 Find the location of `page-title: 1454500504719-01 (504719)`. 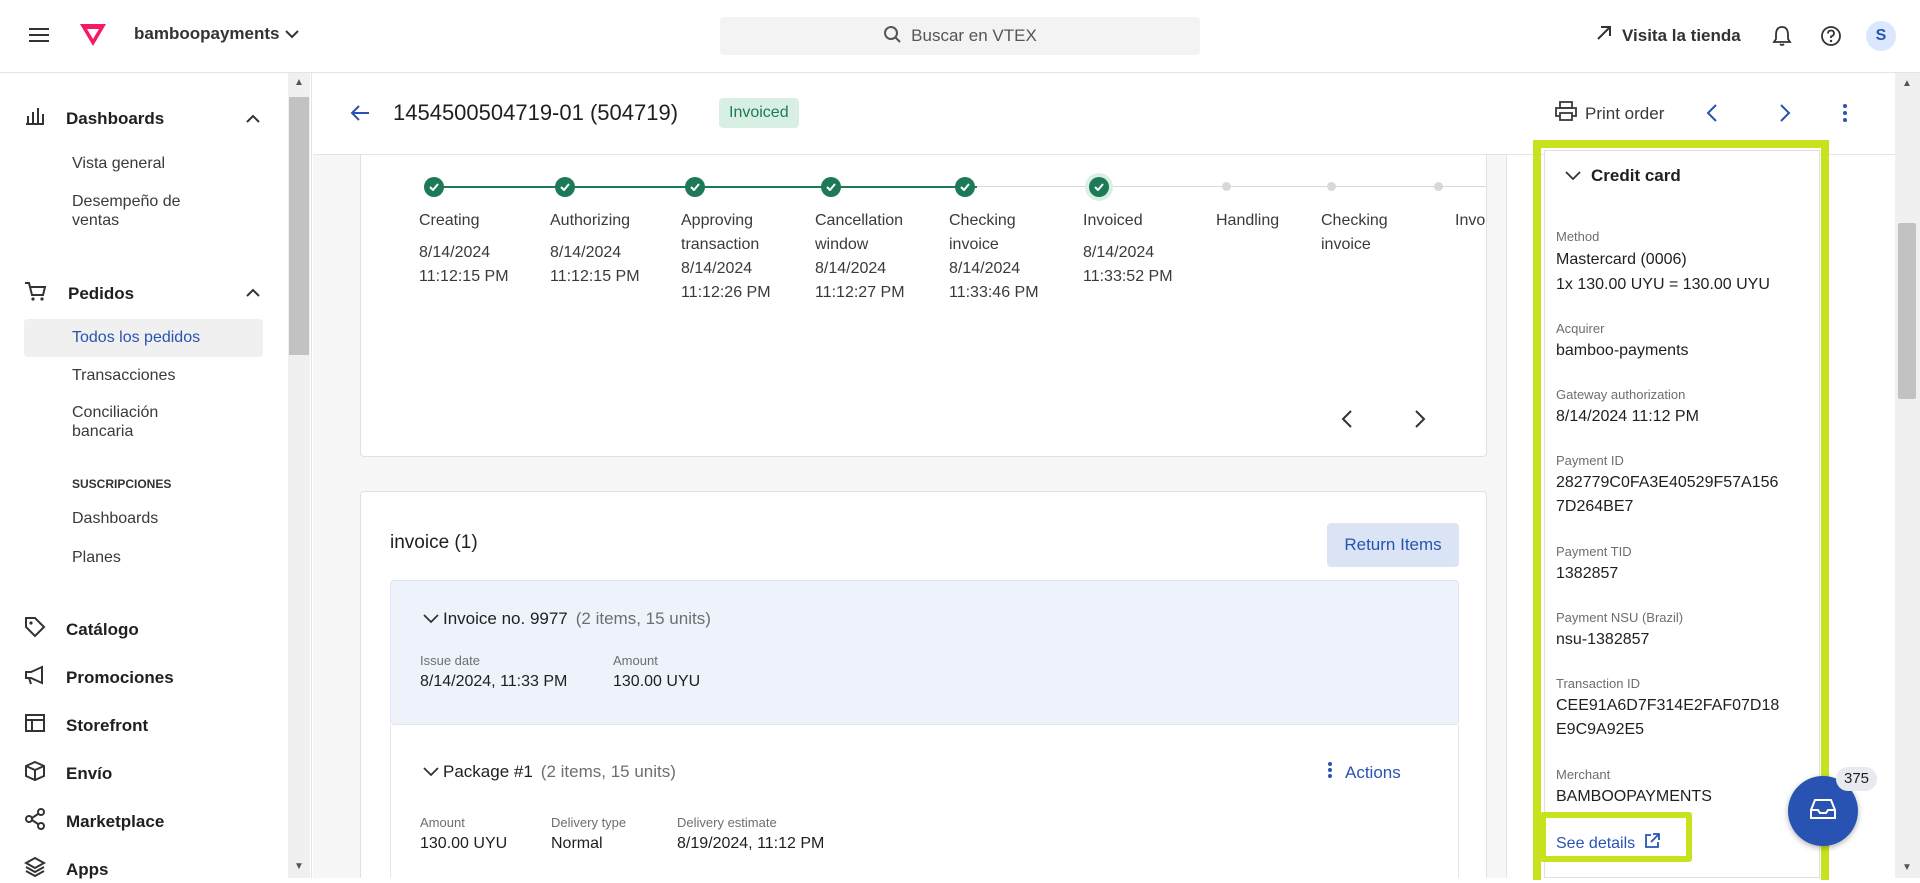

page-title: 1454500504719-01 (504719) is located at coordinates (536, 112).